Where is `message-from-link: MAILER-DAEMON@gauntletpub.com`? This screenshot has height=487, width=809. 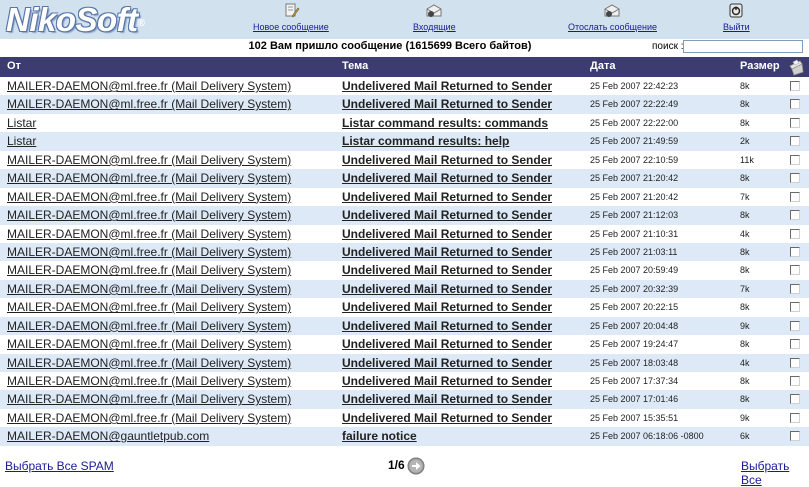
message-from-link: MAILER-DAEMON@gauntletpub.com is located at coordinates (108, 436).